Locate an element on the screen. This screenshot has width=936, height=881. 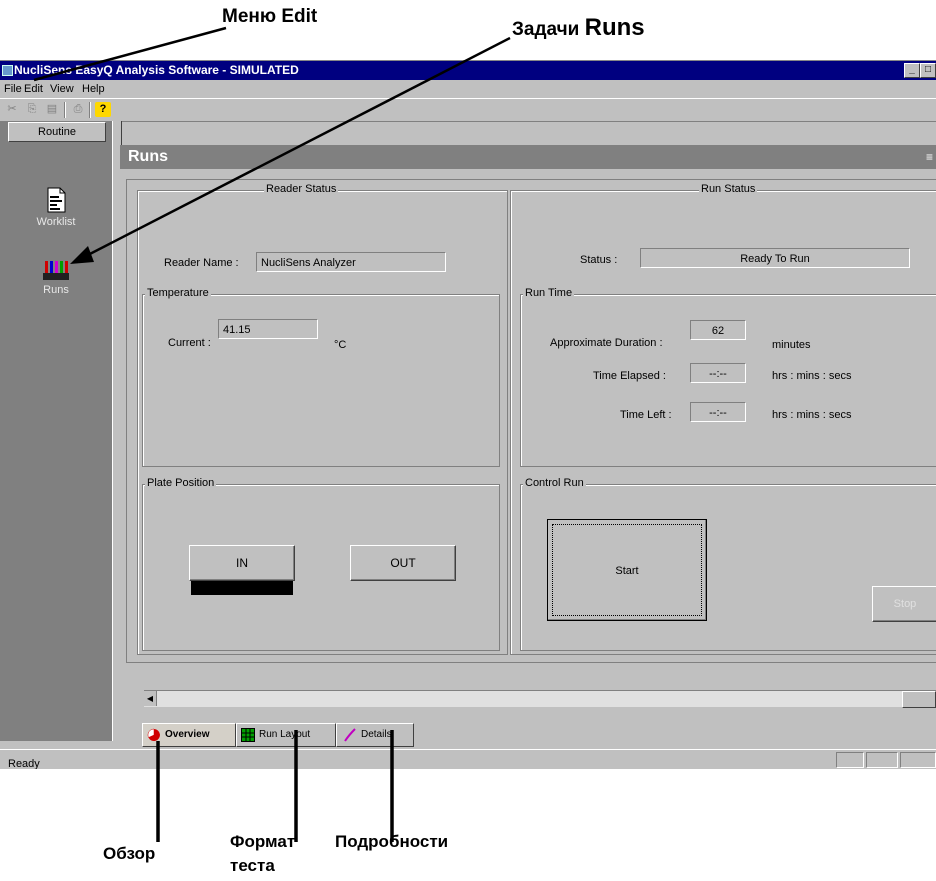
control-run-legend: Control Run is located at coordinates (554, 483).